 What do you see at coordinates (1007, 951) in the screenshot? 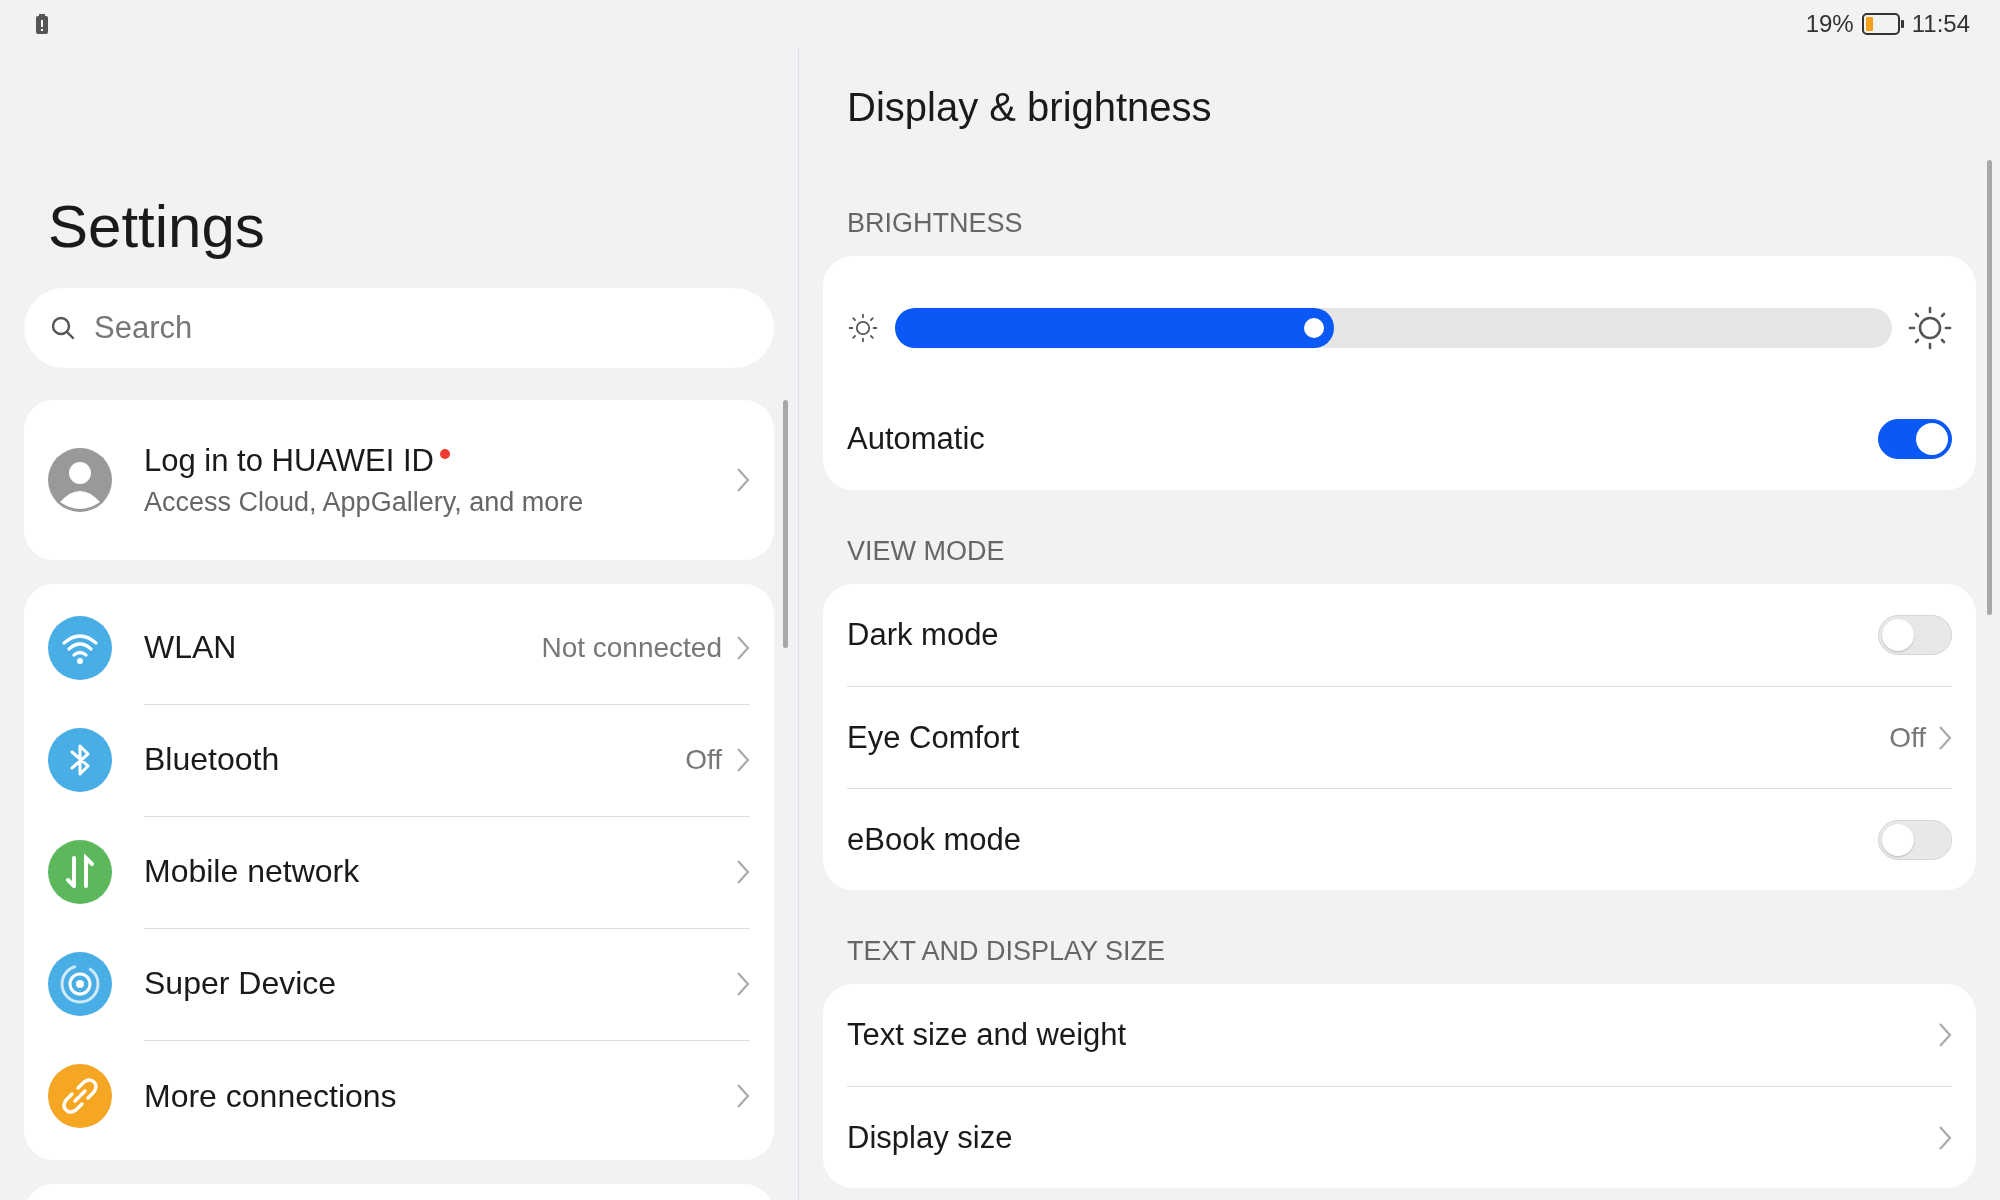
I see `section-heading: TEXT AND DISPLAY SIZE` at bounding box center [1007, 951].